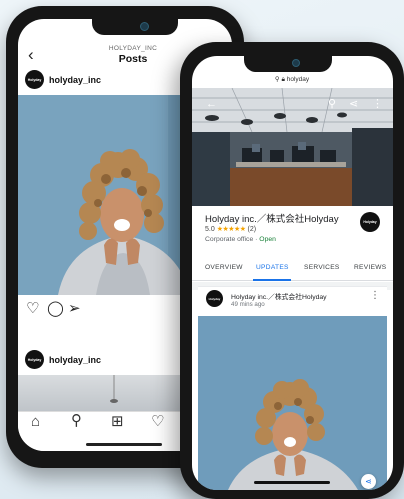 The height and width of the screenshot is (499, 404). Describe the element at coordinates (133, 48) in the screenshot. I see `profile-handle: HOLYDAY_INC` at that location.